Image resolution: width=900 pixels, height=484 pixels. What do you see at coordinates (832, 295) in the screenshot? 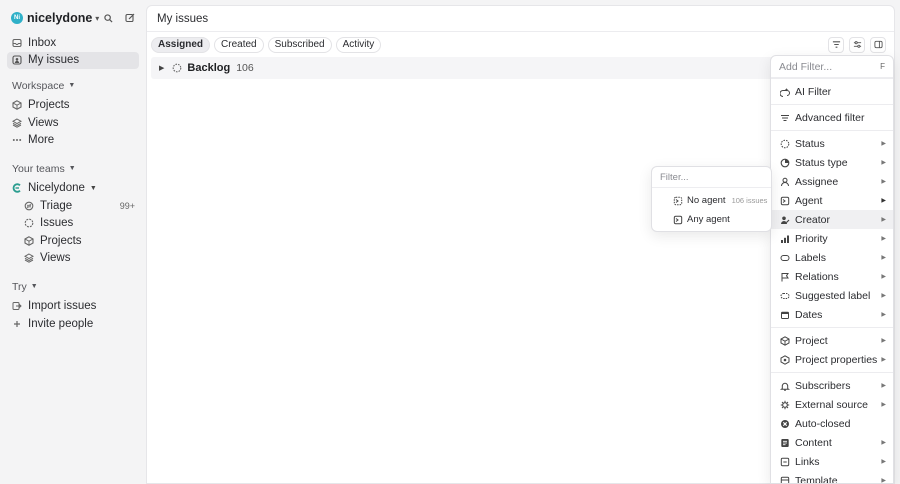
I see `filter-item-suggested-label: Suggested label ▶` at bounding box center [832, 295].